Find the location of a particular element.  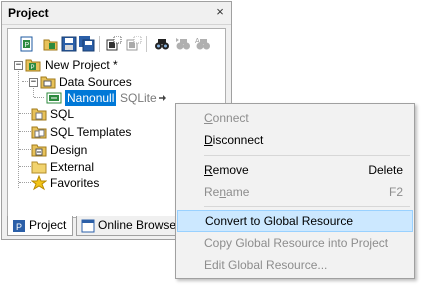

svg-text: A is located at coordinates (197, 41).